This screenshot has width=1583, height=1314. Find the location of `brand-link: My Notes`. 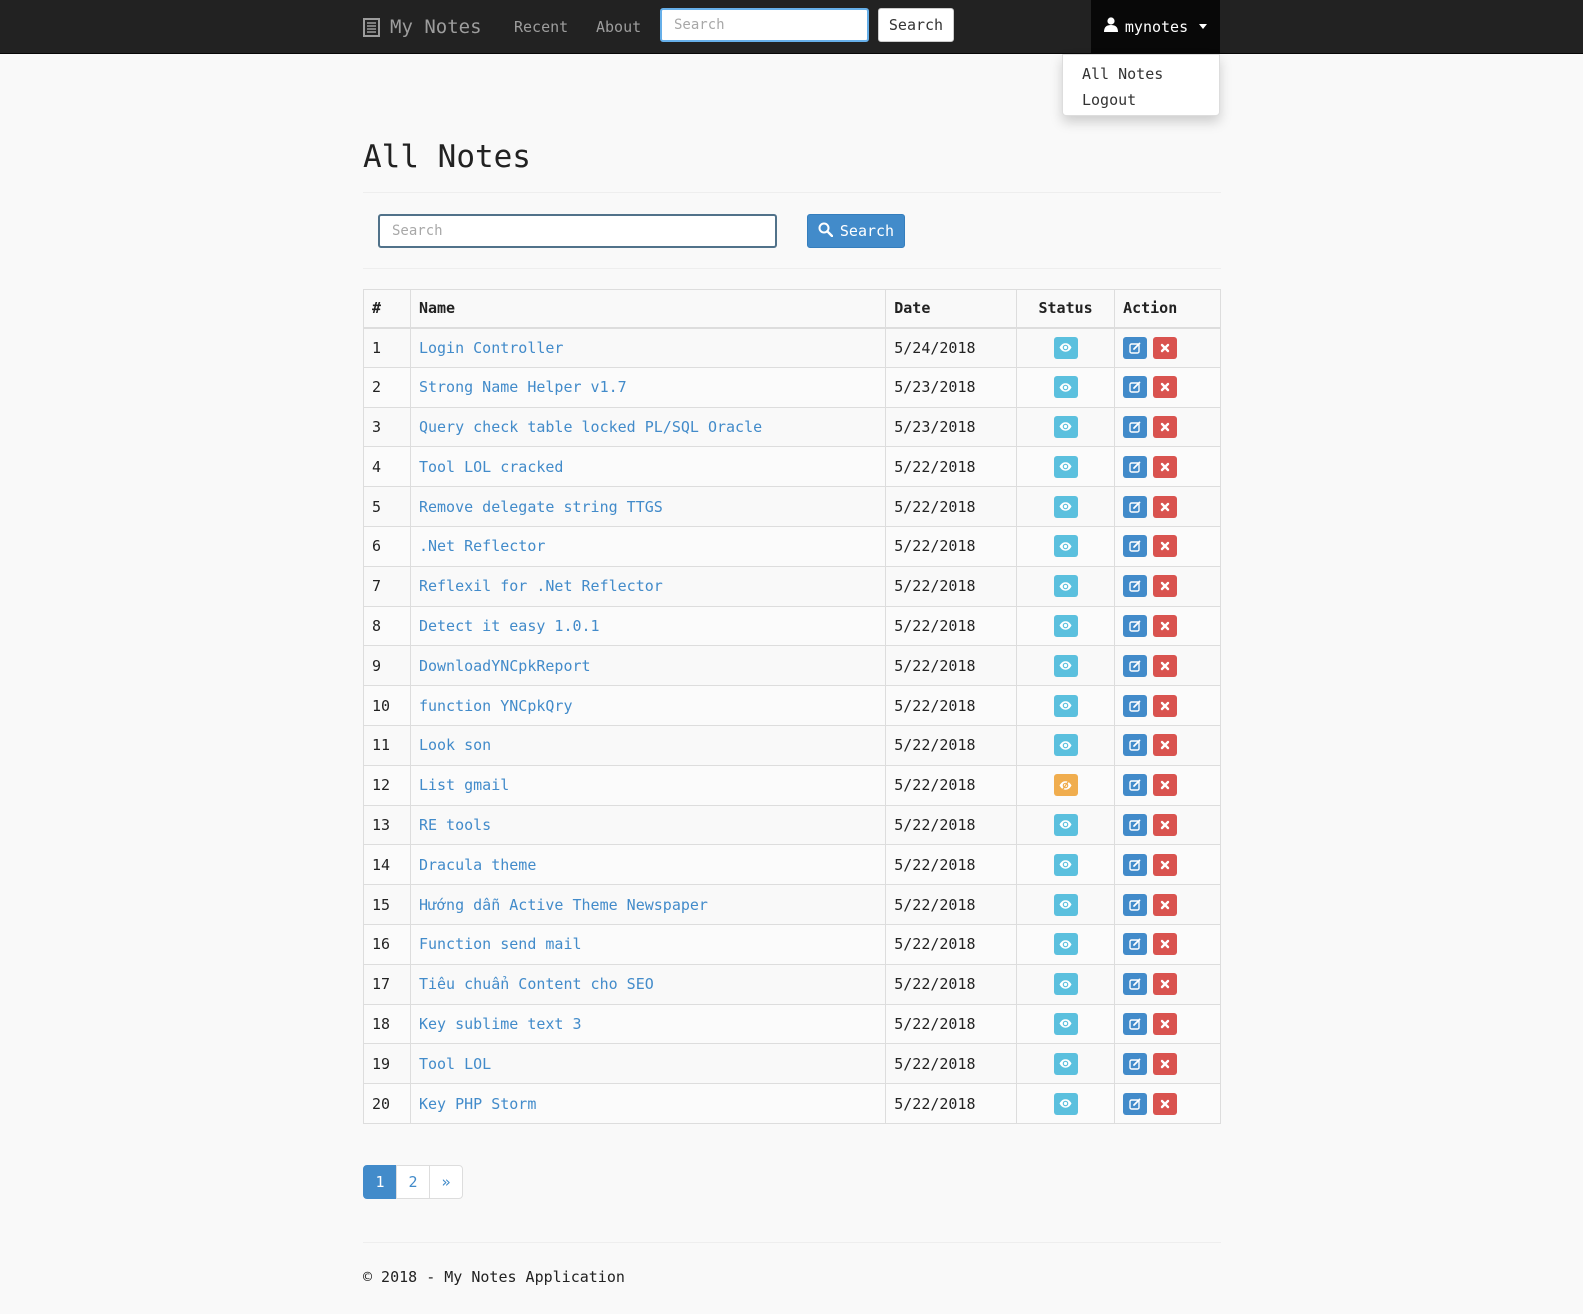

brand-link: My Notes is located at coordinates (422, 27).